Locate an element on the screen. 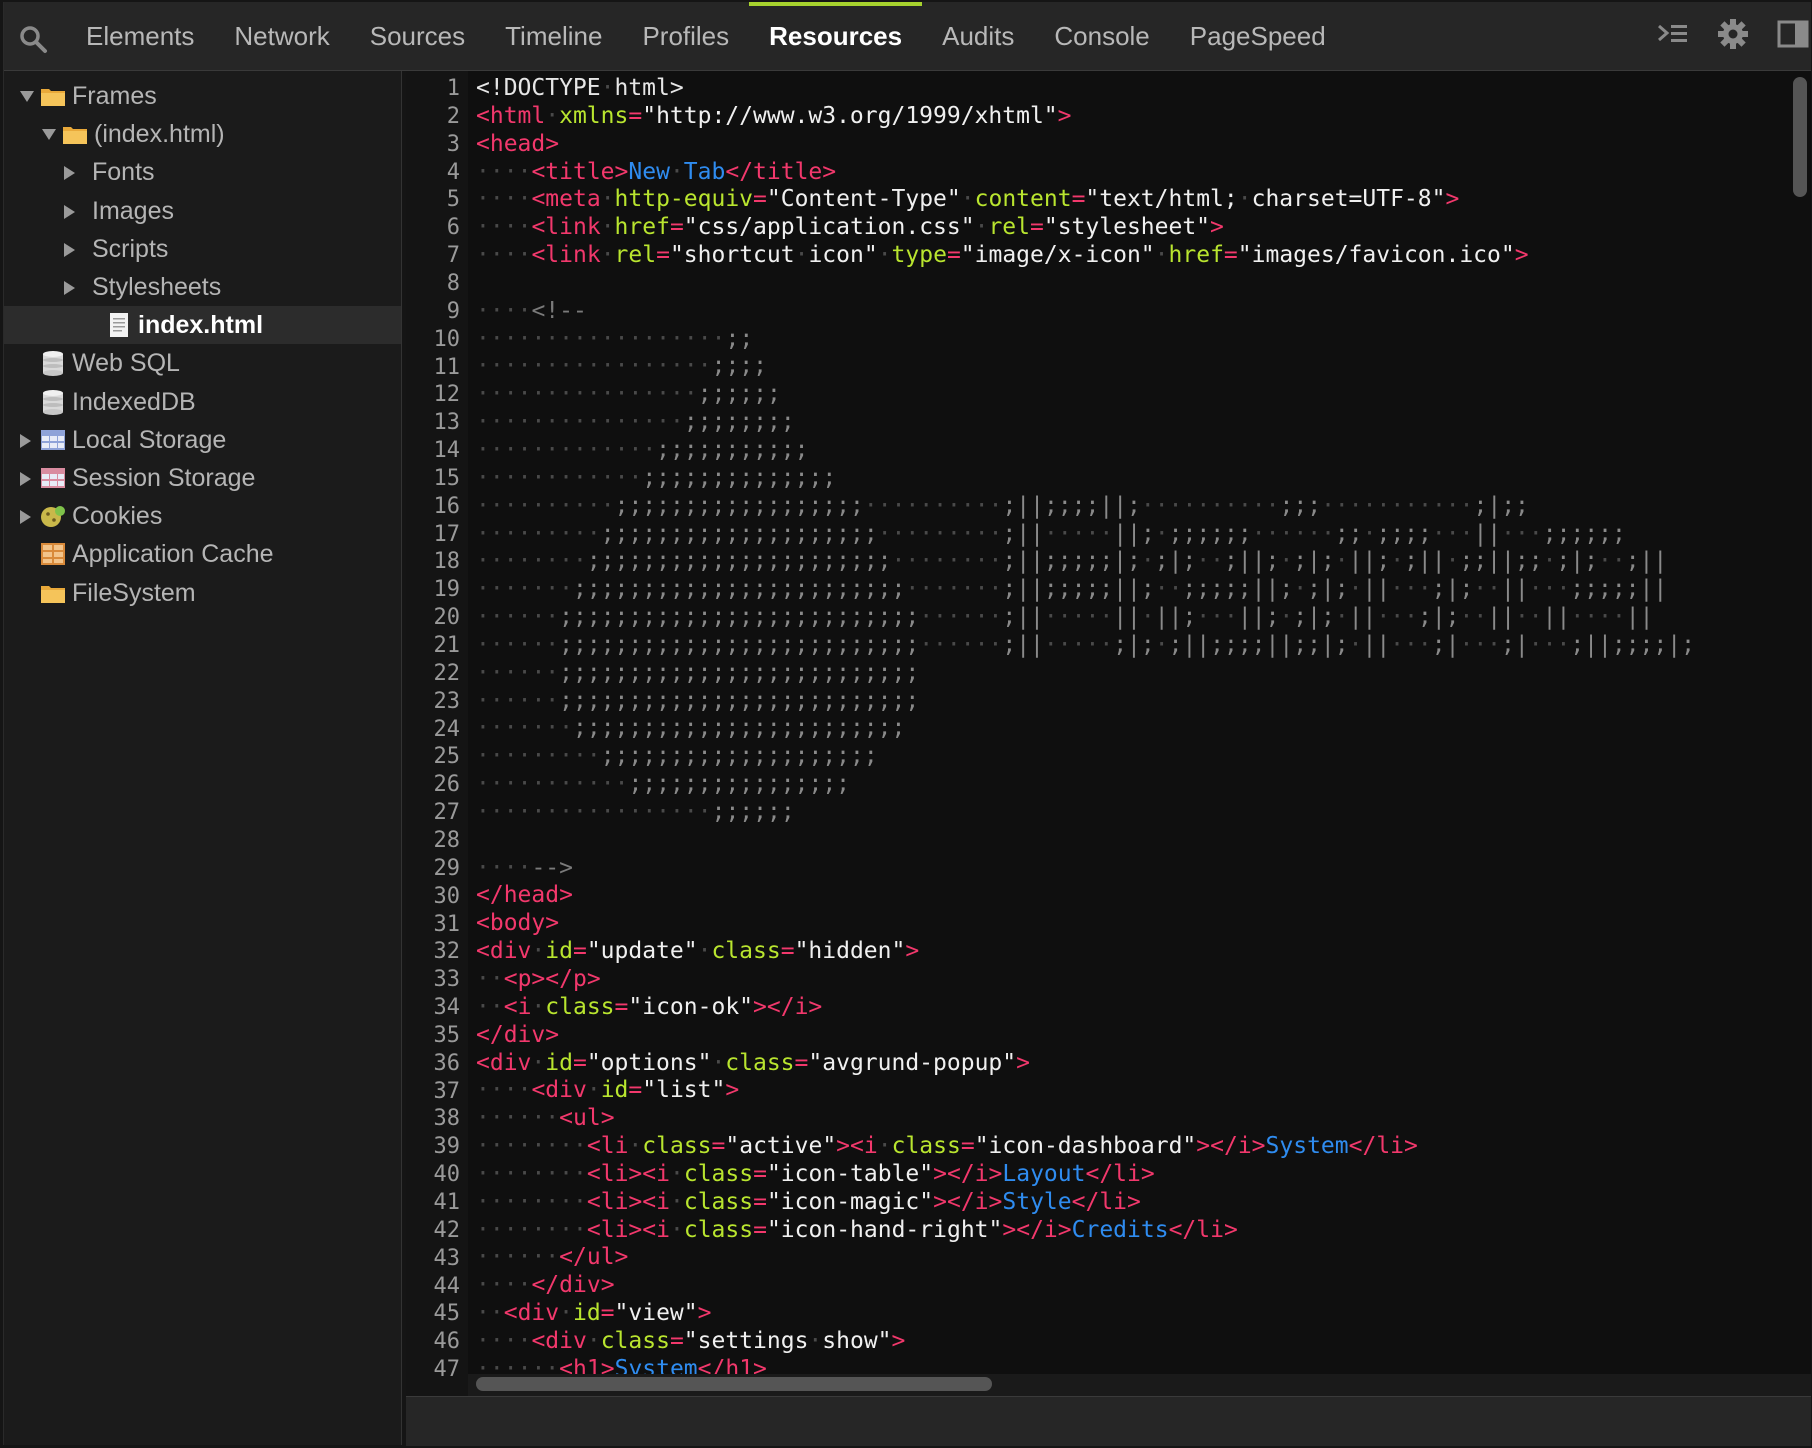 The width and height of the screenshot is (1812, 1448). code-line: ·········;;;;;;;;;;;;;;;;;;;; is located at coordinates (1131, 757).